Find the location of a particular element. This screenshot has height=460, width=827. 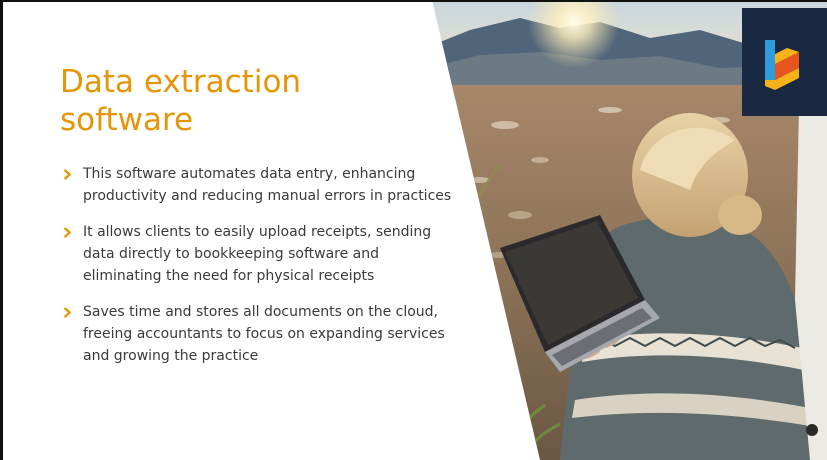

frame-border-left is located at coordinates (1, 230).